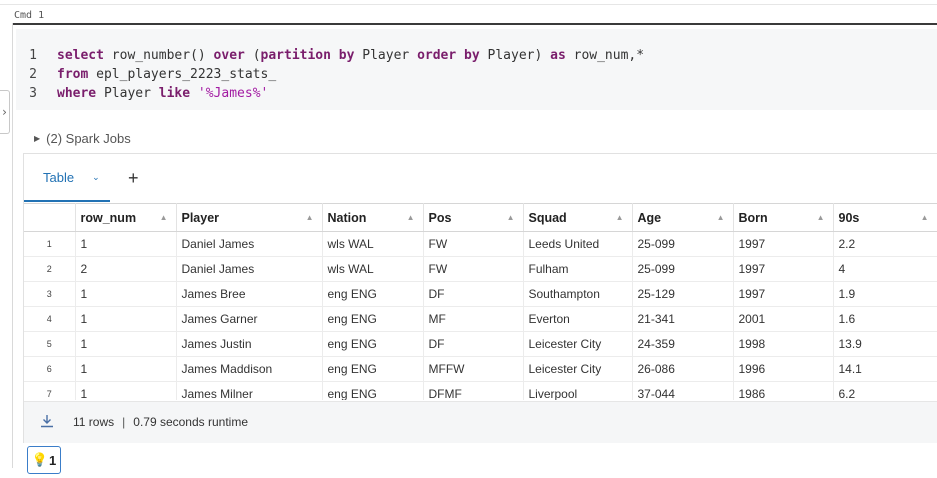 This screenshot has width=937, height=478. What do you see at coordinates (233, 93) in the screenshot?
I see `code-token: '%James%'` at bounding box center [233, 93].